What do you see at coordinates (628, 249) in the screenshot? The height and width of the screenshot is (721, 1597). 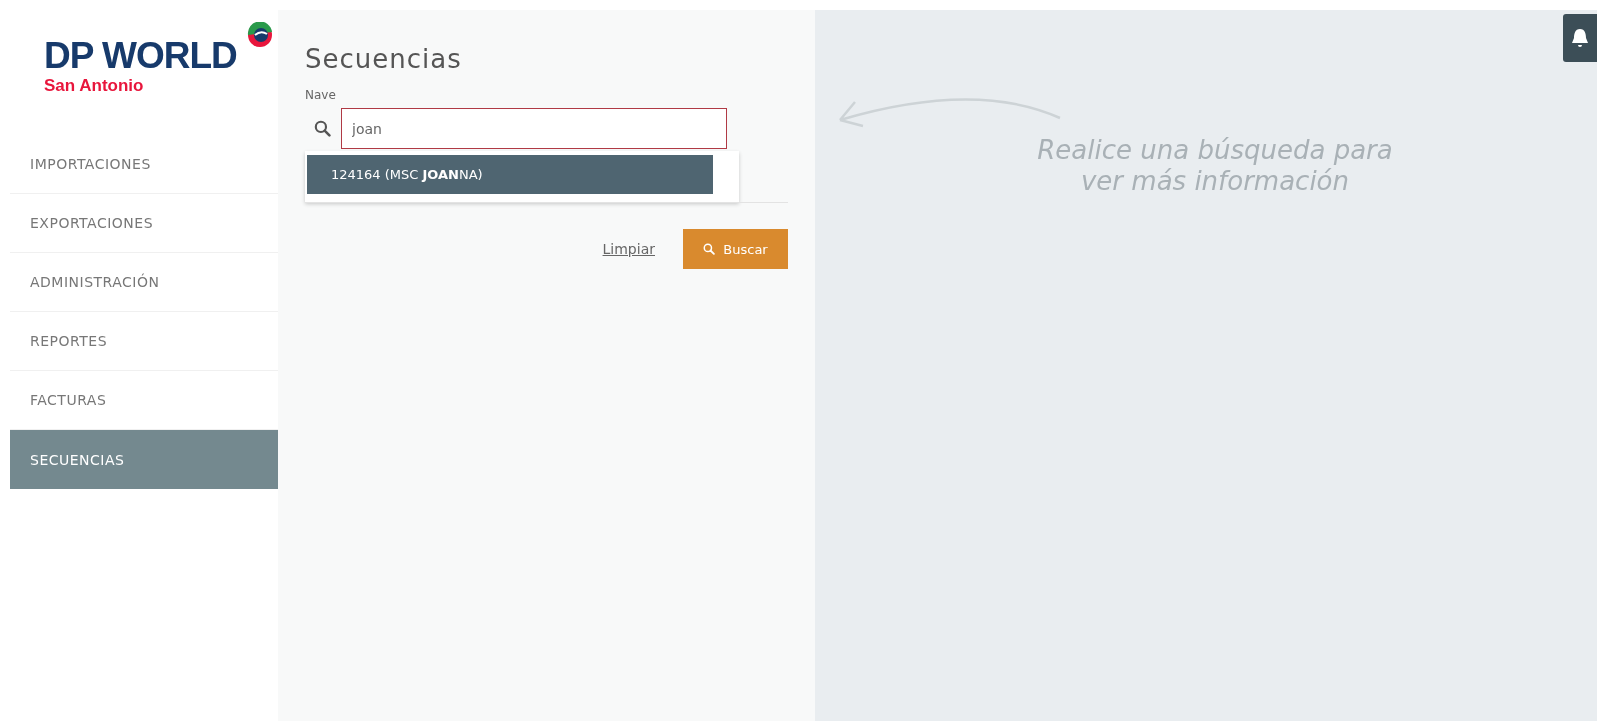 I see `clear-link: Limpiar` at bounding box center [628, 249].